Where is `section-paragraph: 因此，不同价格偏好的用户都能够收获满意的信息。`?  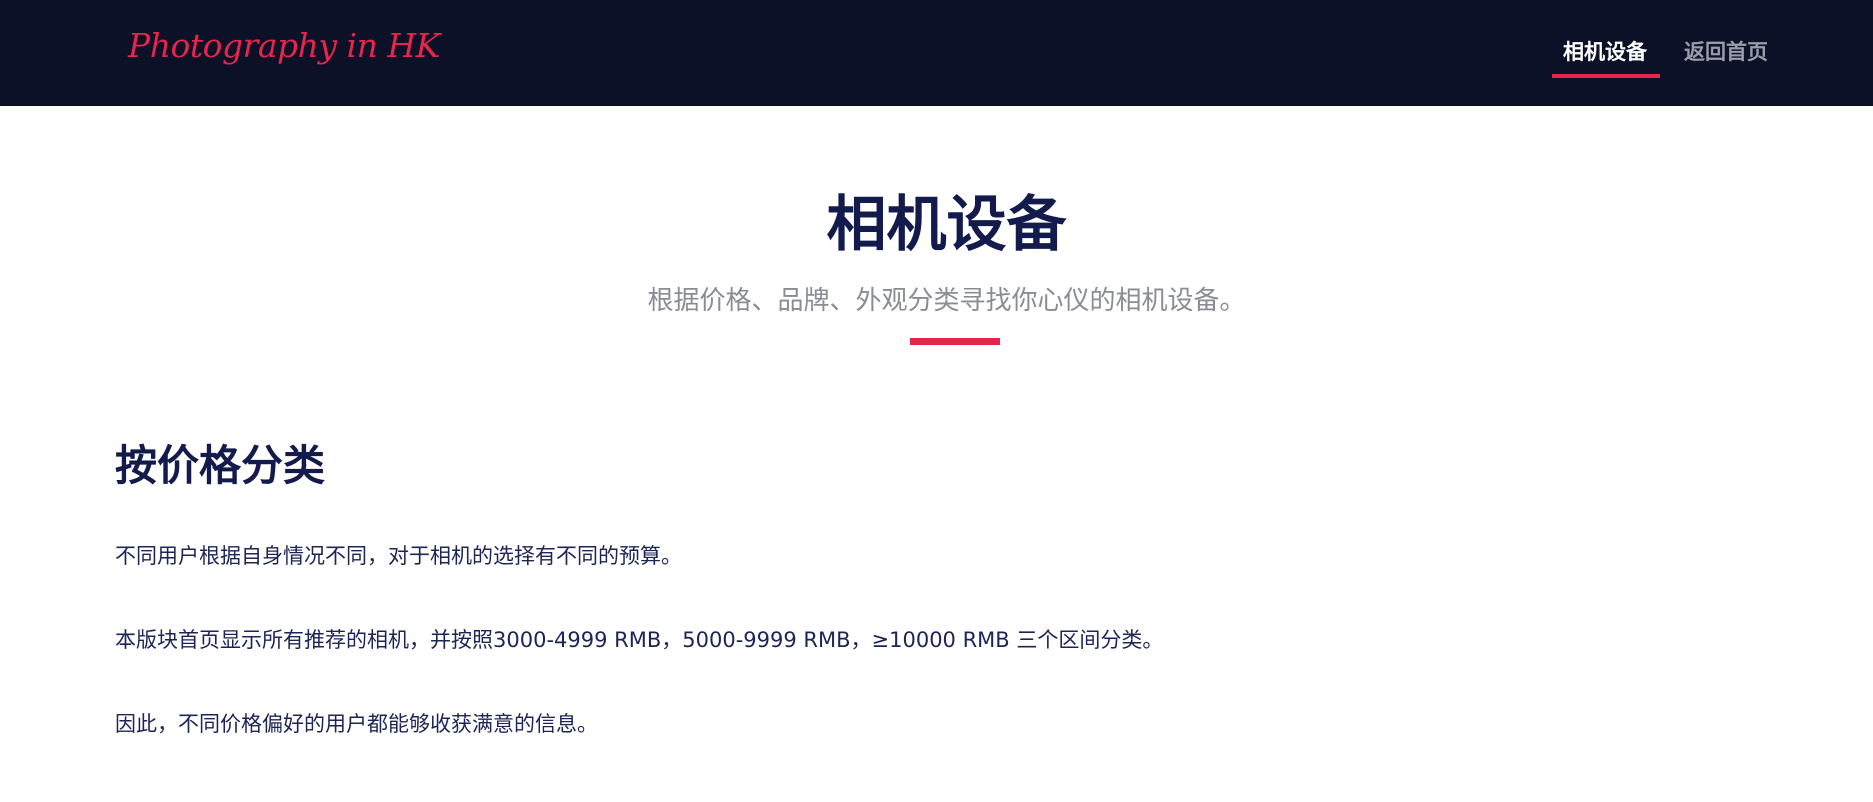 section-paragraph: 因此，不同价格偏好的用户都能够收获满意的信息。 is located at coordinates (356, 724).